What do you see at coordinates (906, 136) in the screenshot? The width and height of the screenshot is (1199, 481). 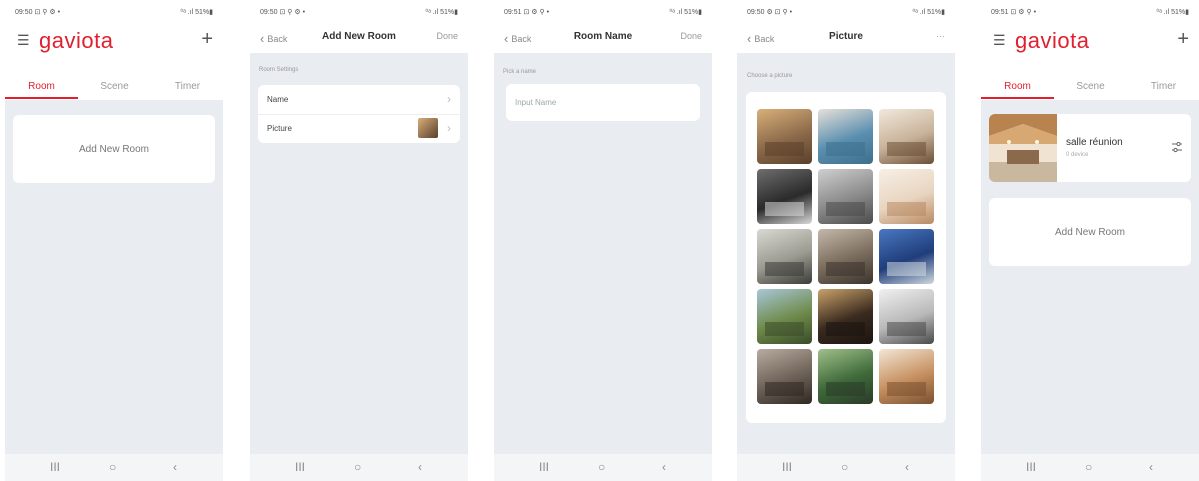 I see `picture-option-bedroom-wood` at bounding box center [906, 136].